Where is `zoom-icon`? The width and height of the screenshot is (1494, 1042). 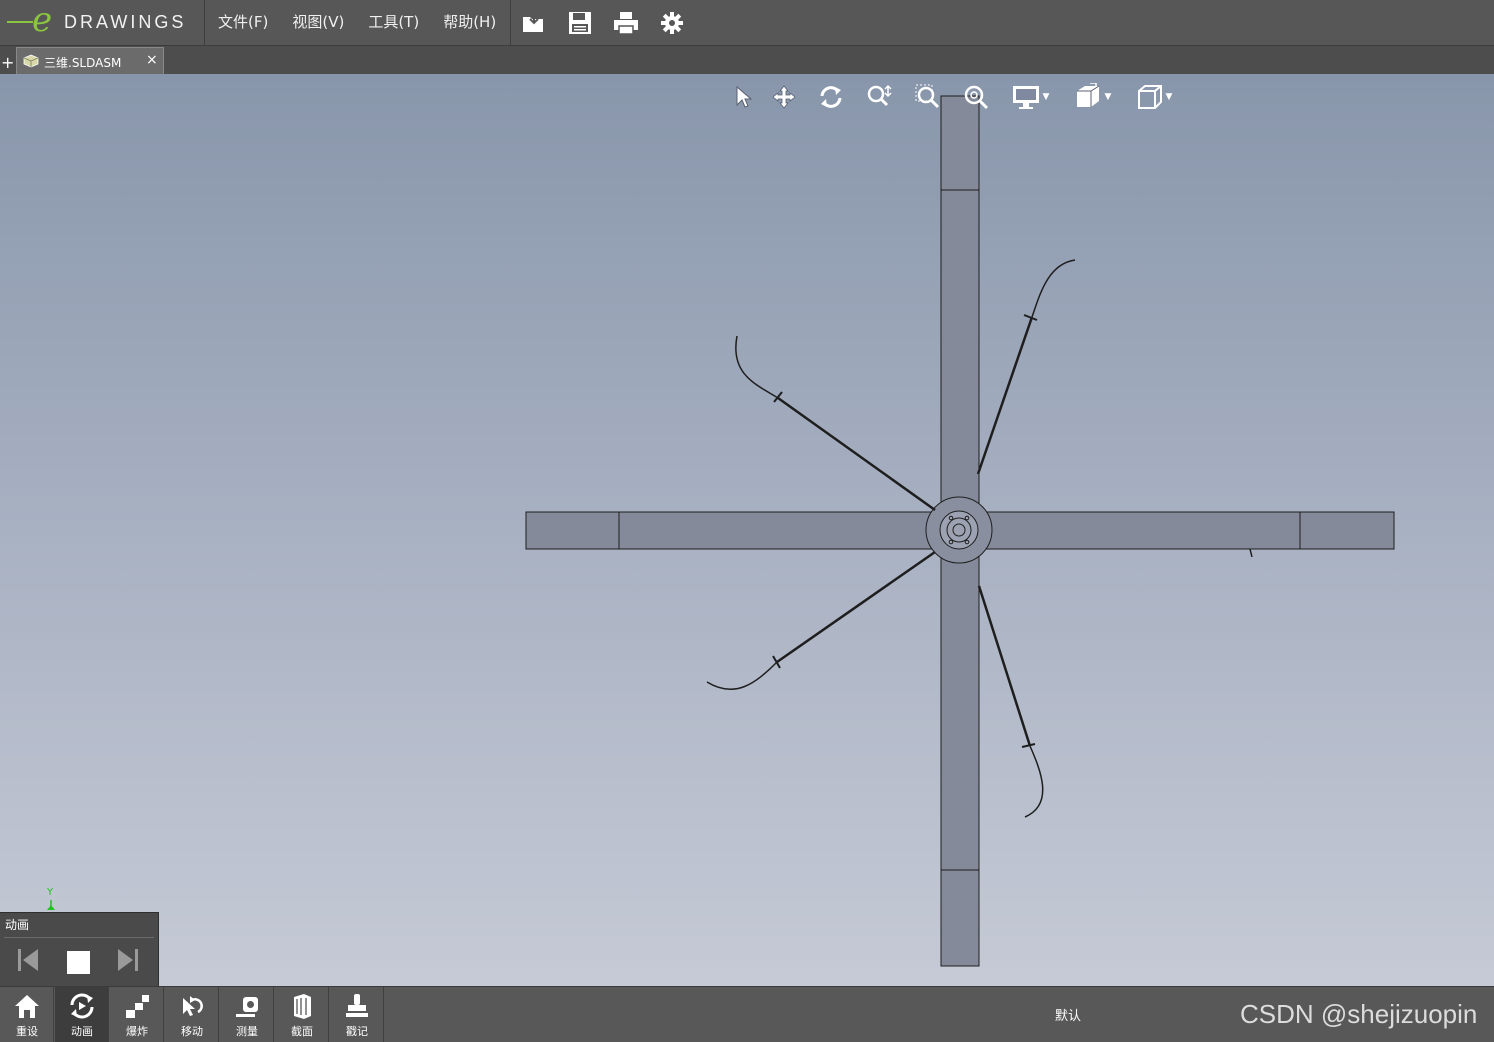 zoom-icon is located at coordinates (879, 95).